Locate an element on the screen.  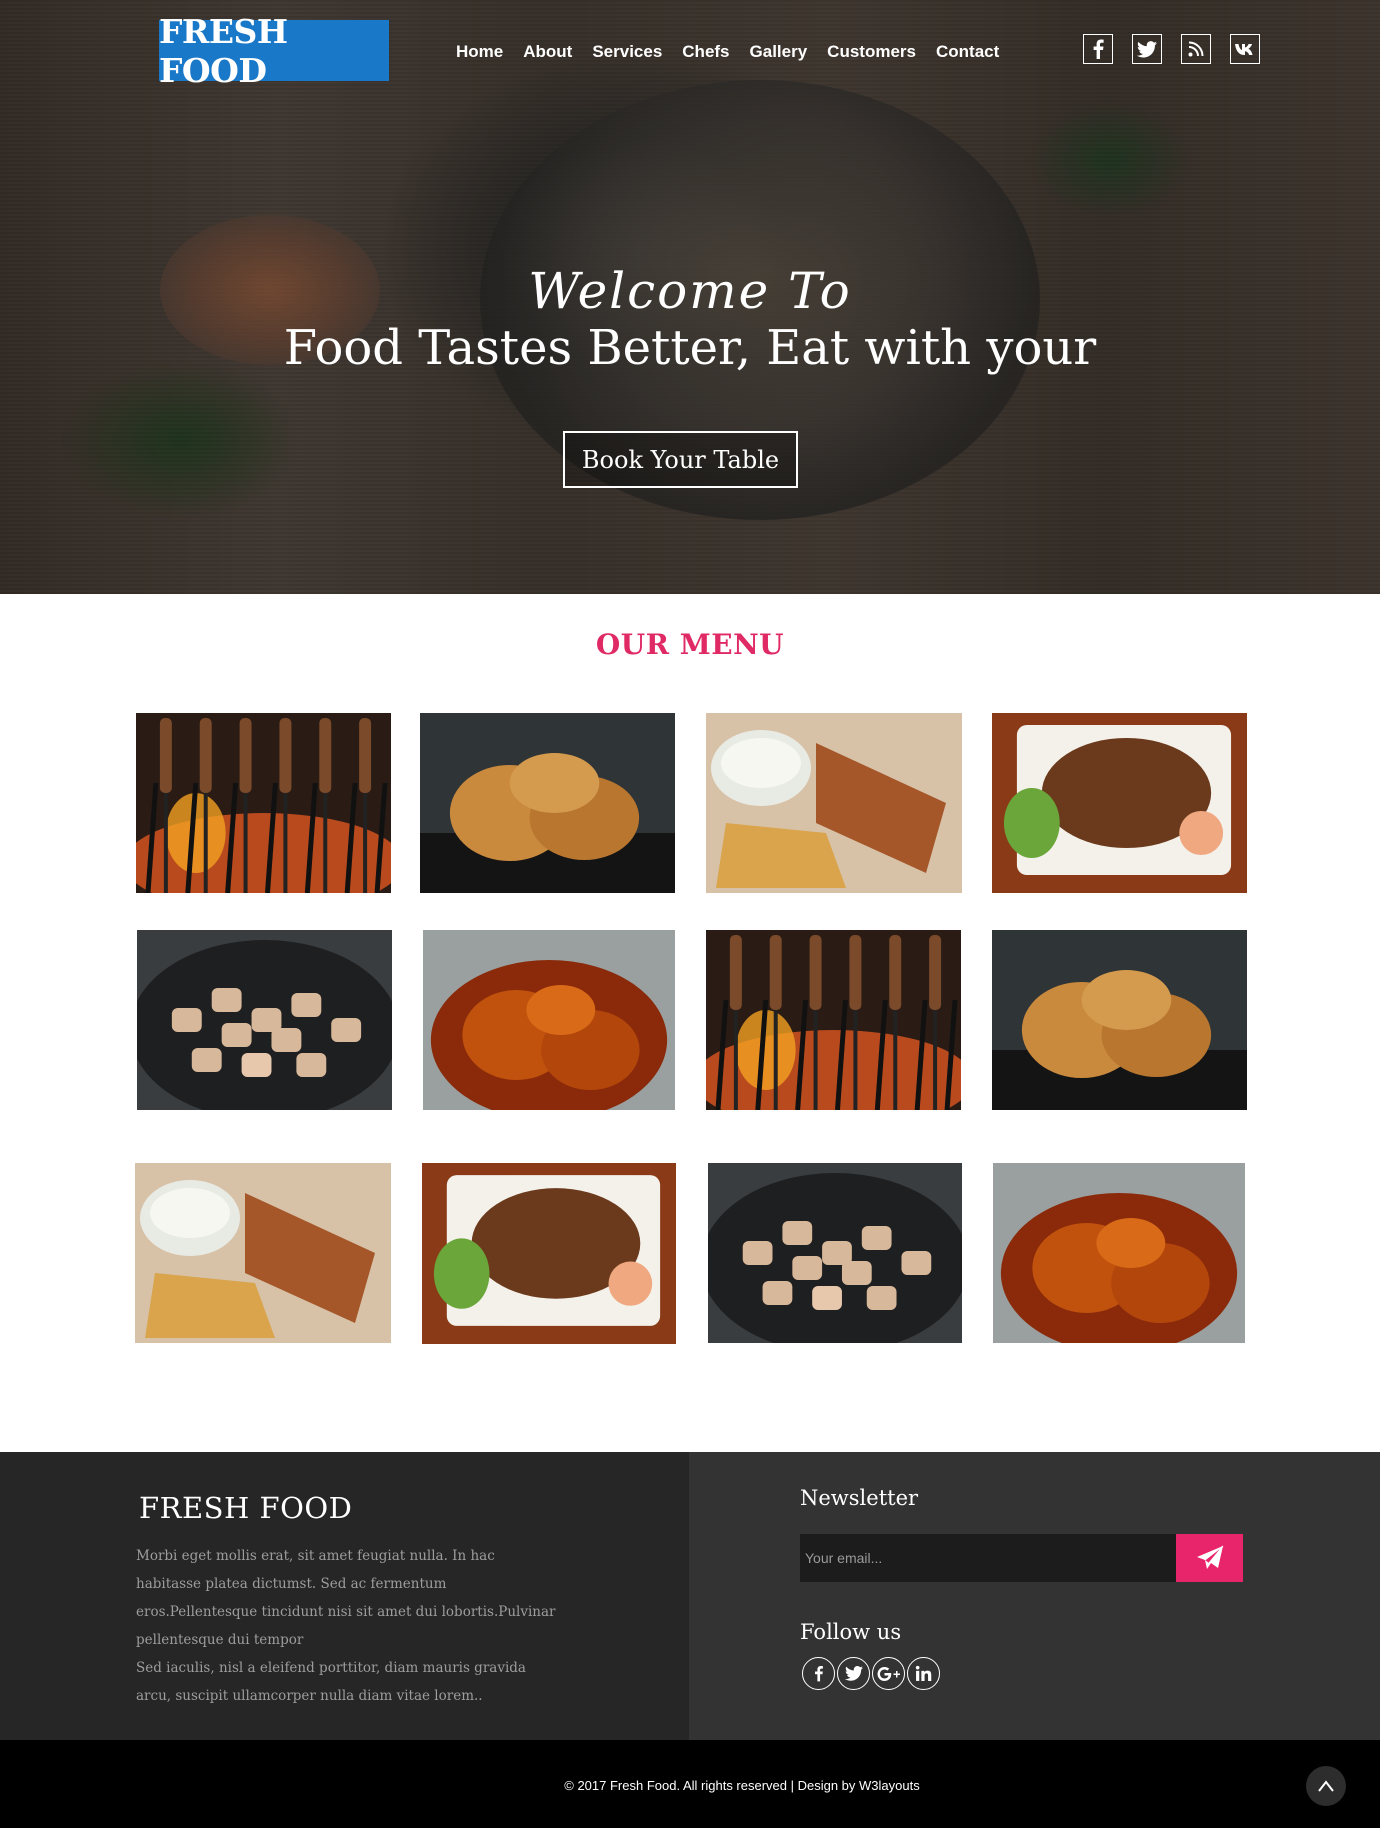
rss-icon is located at coordinates (1196, 49).